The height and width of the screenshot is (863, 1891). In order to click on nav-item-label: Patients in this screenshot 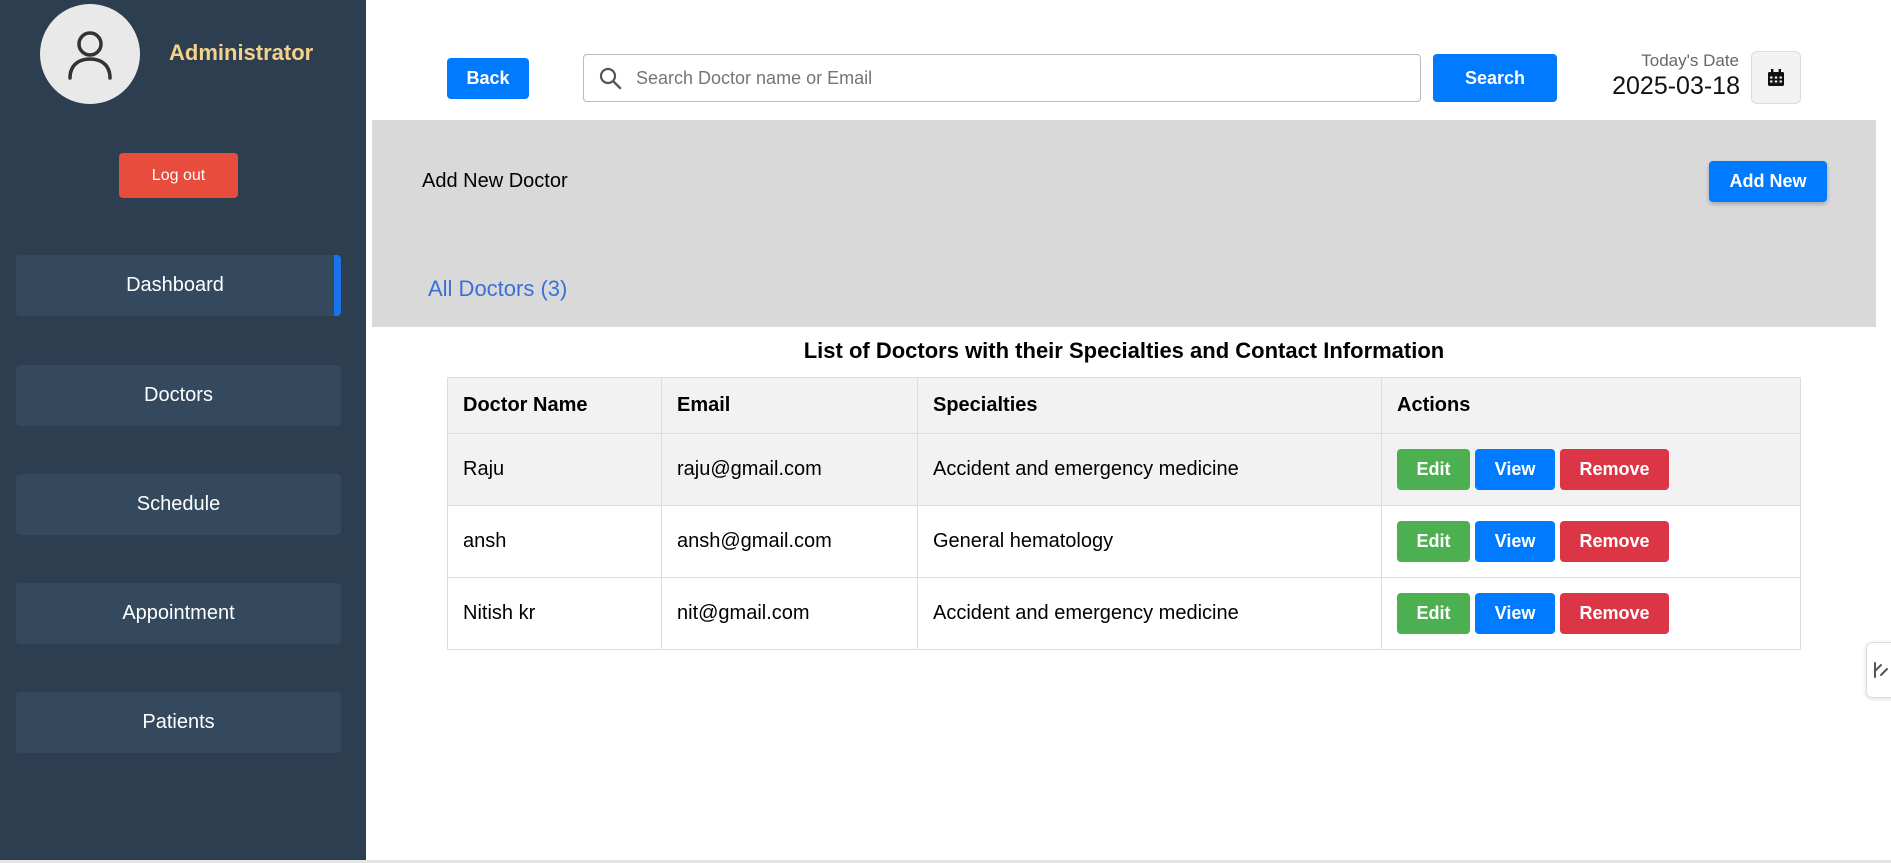, I will do `click(178, 722)`.